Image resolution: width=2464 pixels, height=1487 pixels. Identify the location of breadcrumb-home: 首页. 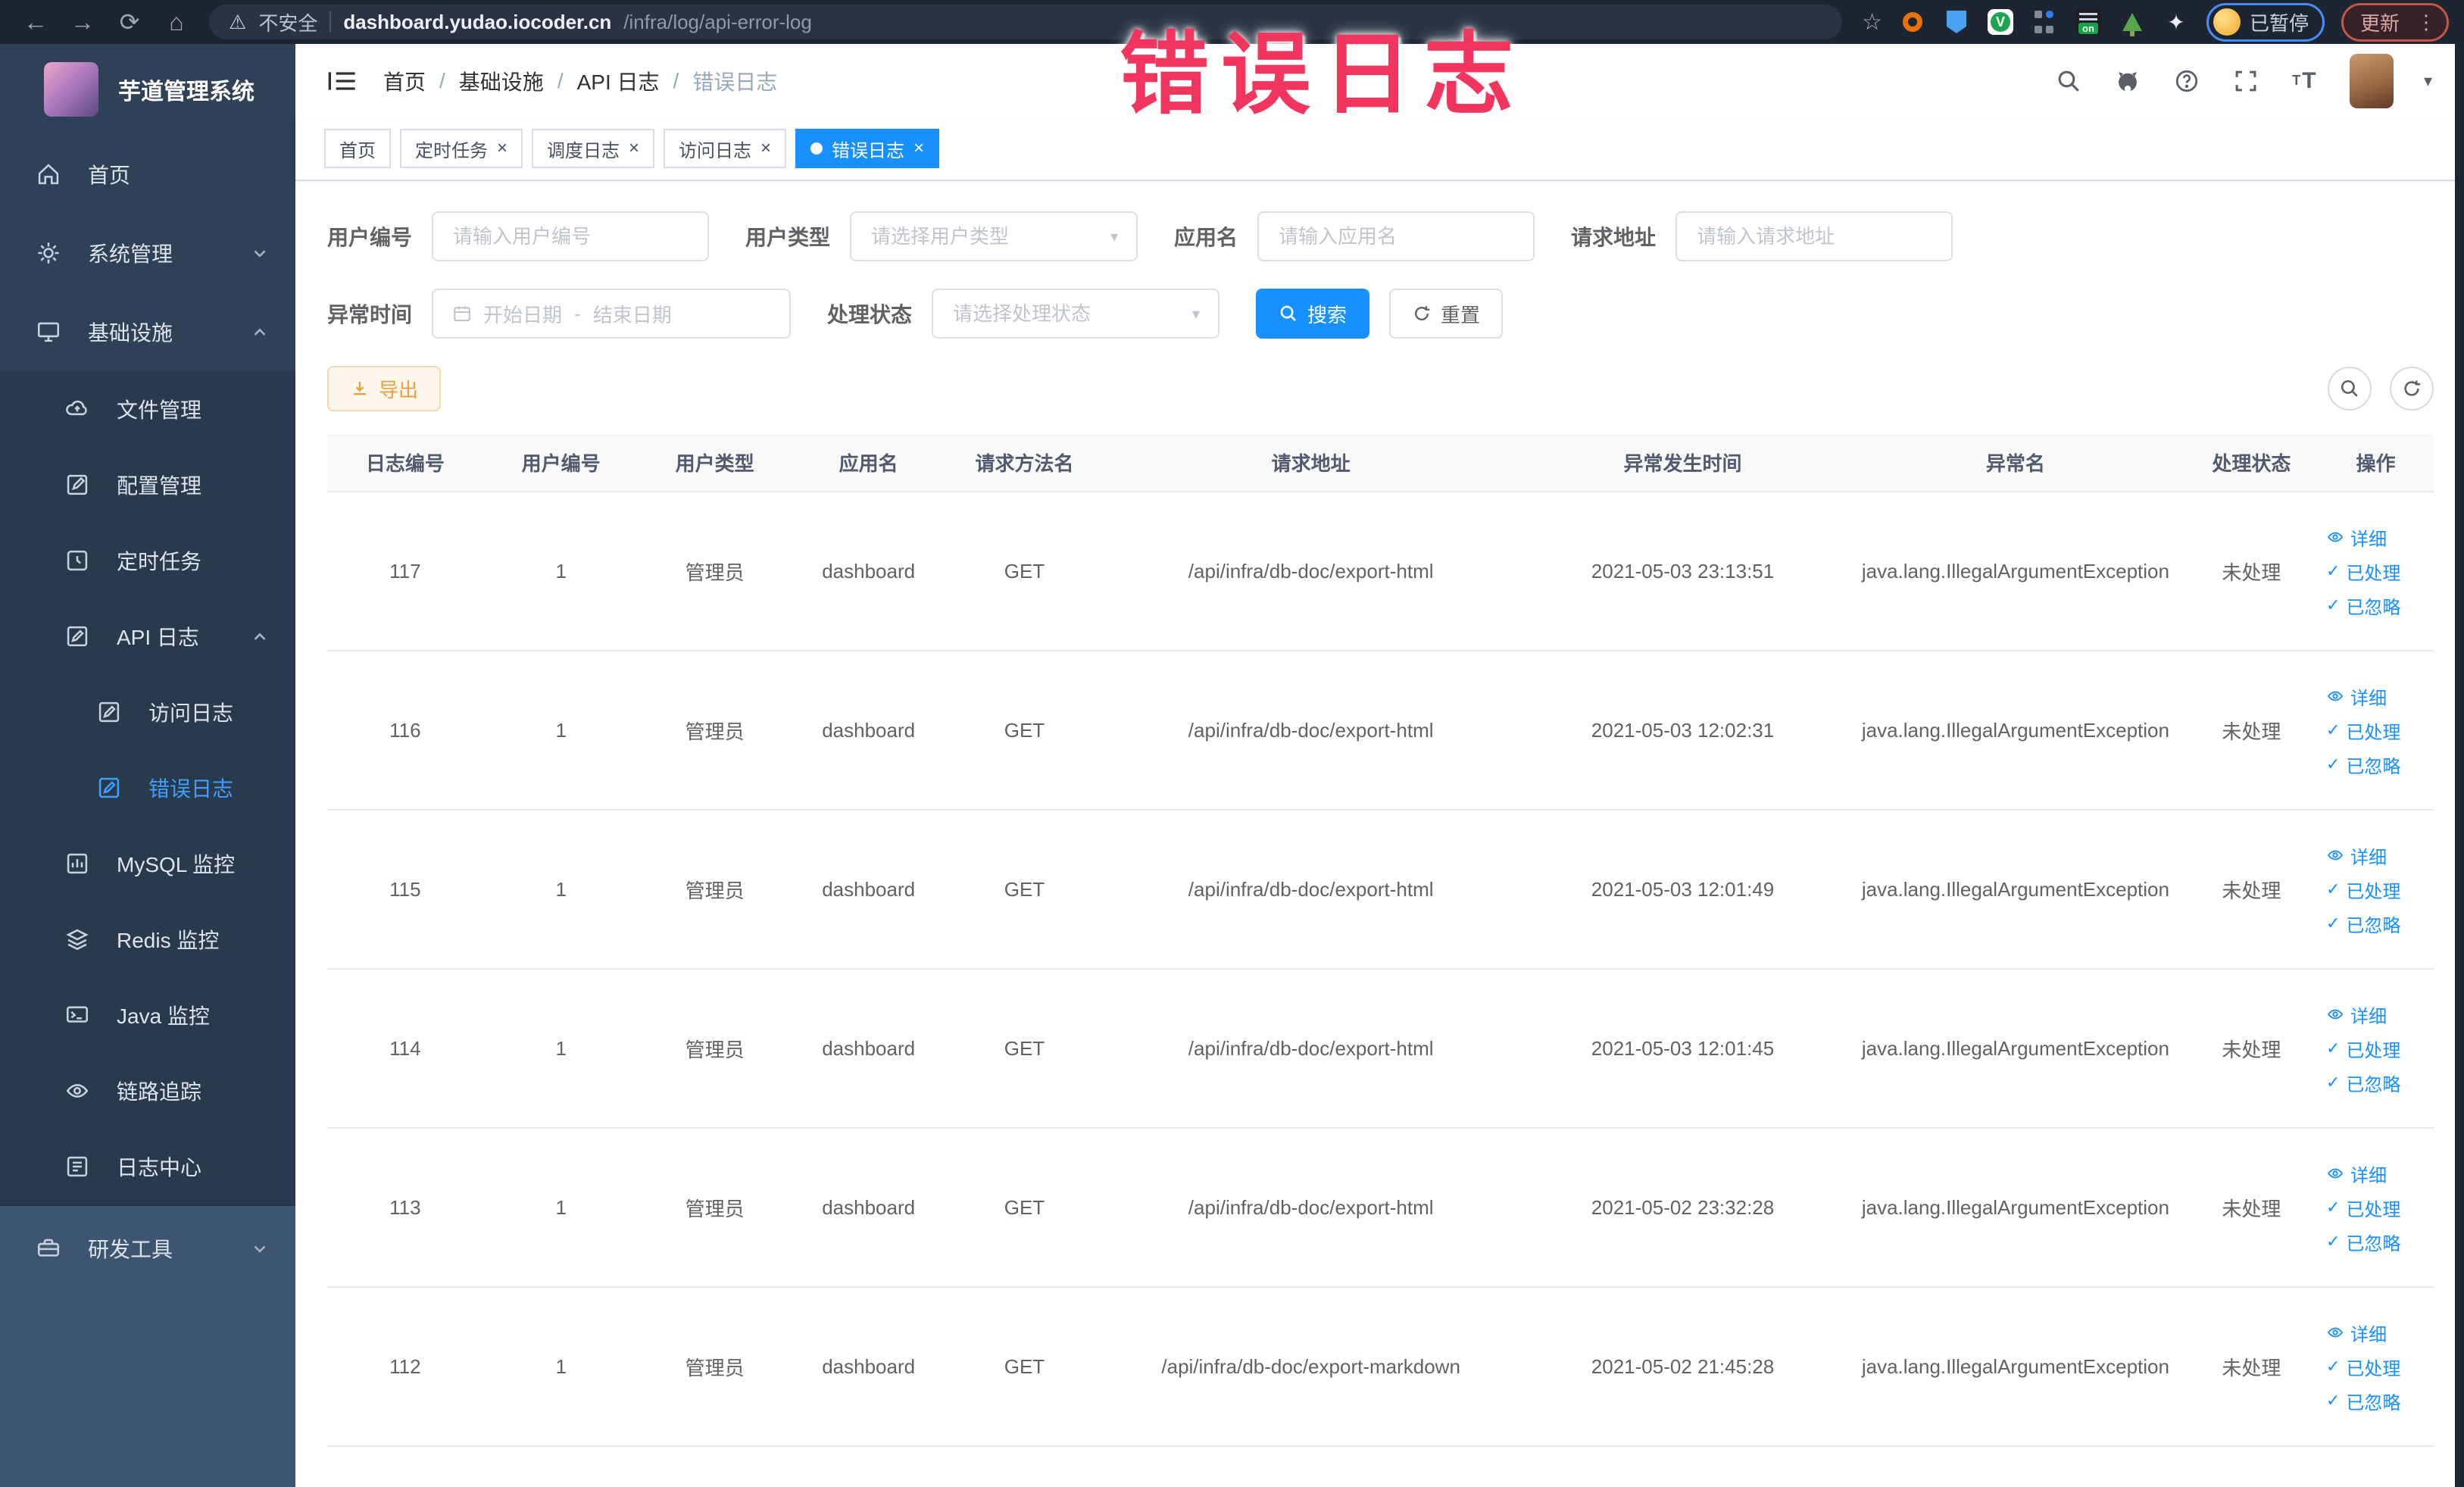
(404, 81).